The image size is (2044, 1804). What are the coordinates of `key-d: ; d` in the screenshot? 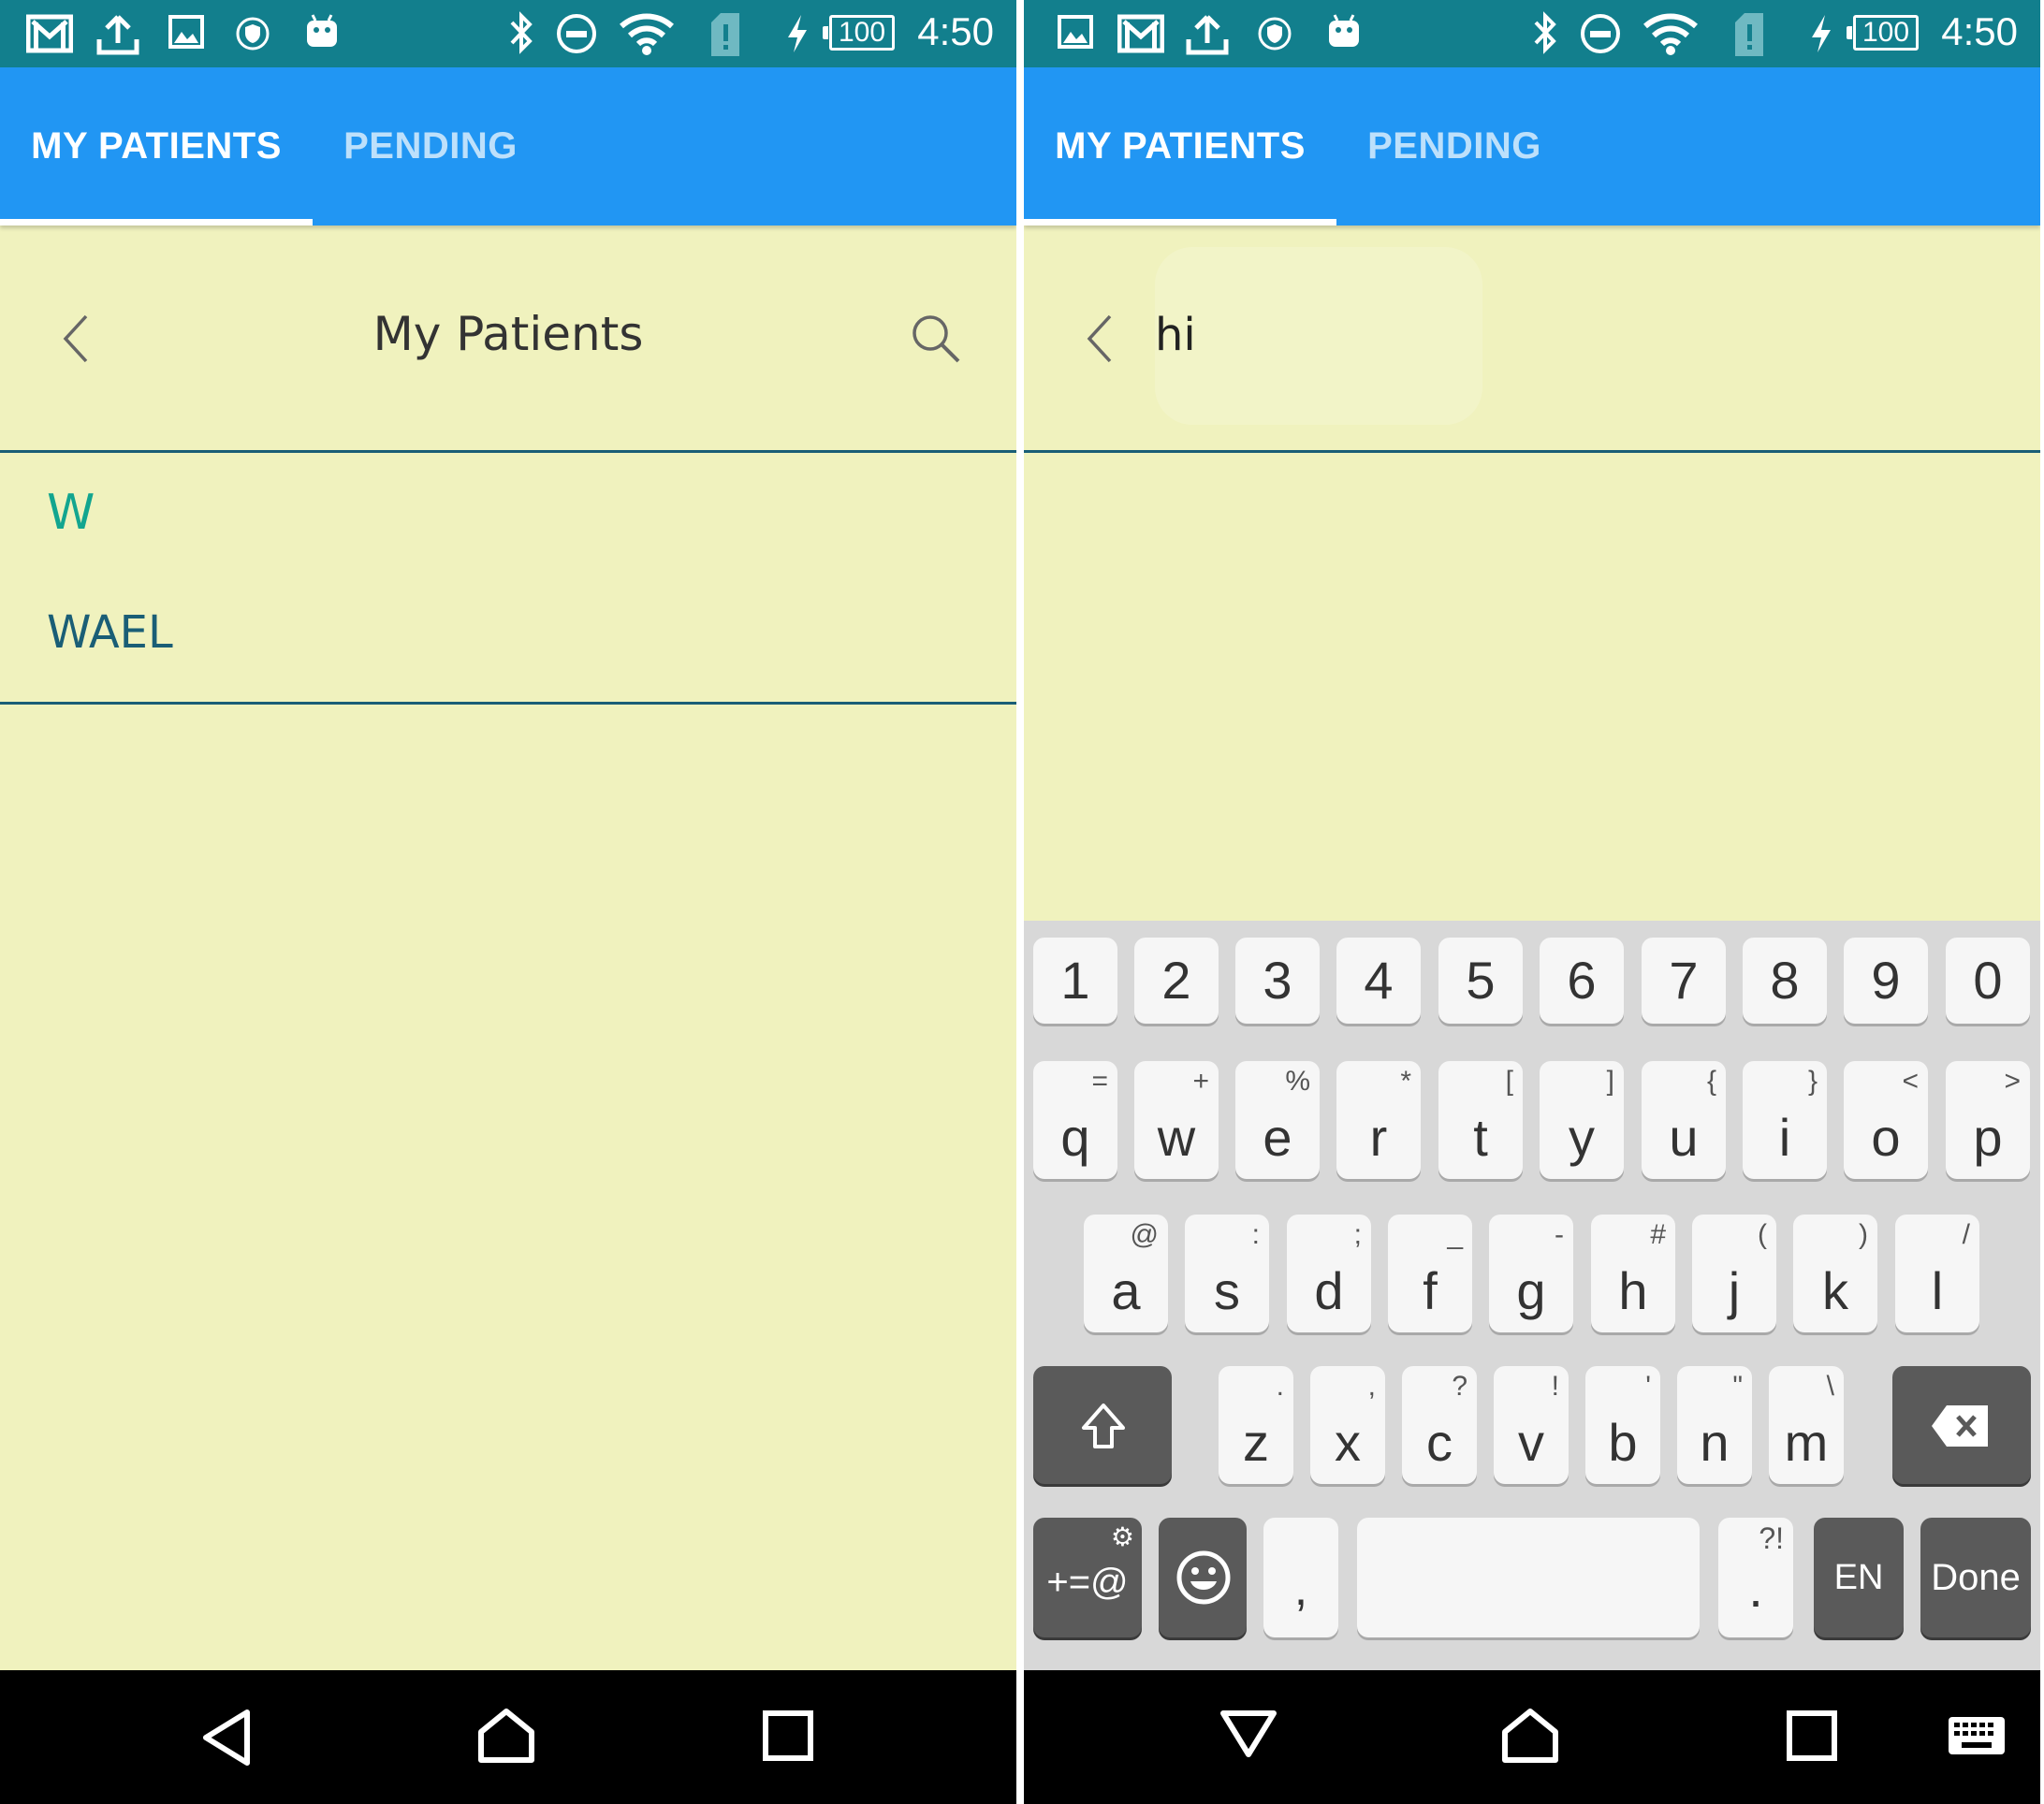 It's located at (1329, 1274).